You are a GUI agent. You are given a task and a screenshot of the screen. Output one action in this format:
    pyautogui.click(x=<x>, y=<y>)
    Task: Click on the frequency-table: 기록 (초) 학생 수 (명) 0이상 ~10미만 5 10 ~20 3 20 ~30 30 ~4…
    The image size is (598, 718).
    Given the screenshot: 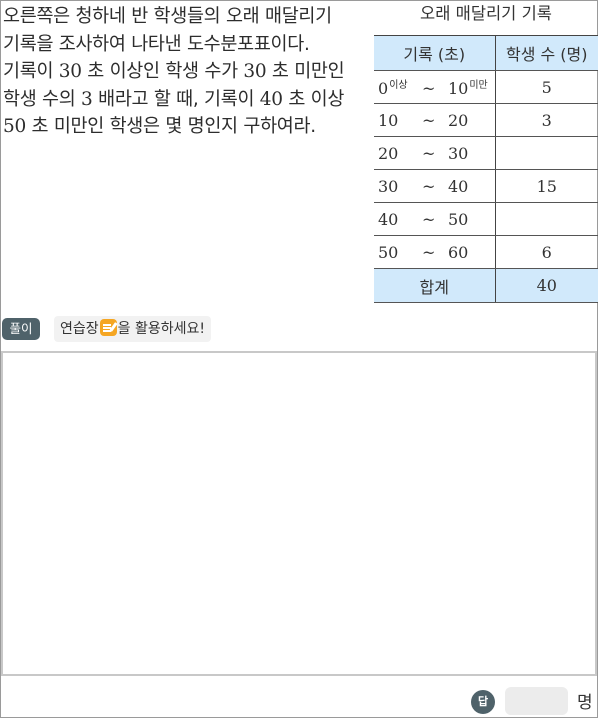 What is the action you would take?
    pyautogui.click(x=486, y=169)
    